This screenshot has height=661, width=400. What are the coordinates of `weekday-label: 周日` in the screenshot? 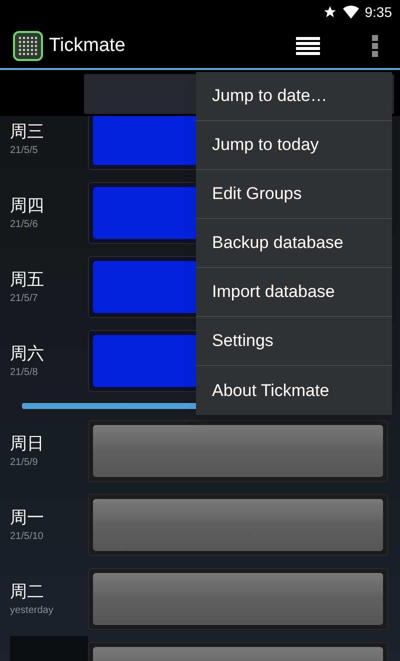 It's located at (27, 443).